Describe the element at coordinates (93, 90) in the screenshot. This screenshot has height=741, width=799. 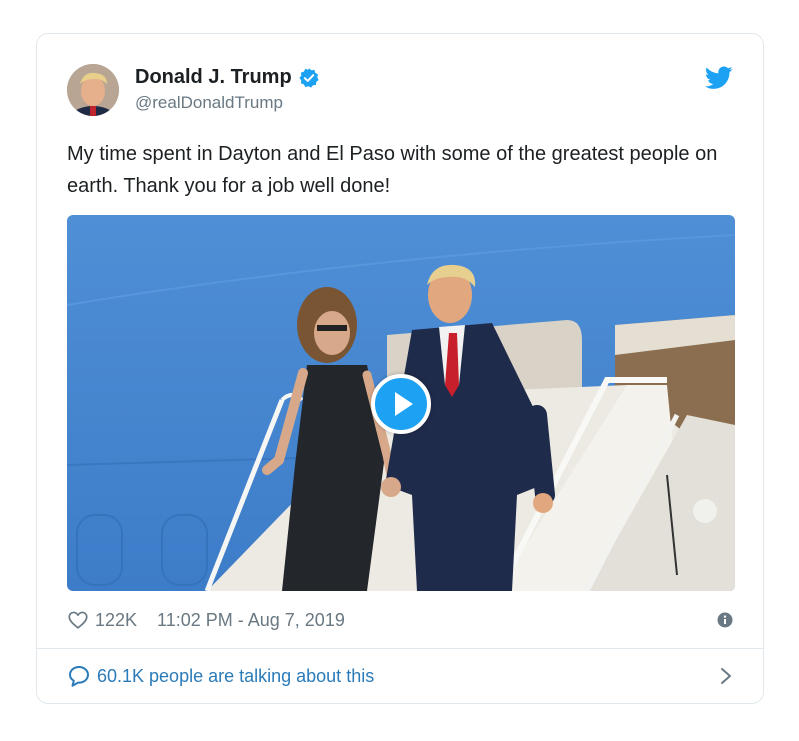
I see `avatar` at that location.